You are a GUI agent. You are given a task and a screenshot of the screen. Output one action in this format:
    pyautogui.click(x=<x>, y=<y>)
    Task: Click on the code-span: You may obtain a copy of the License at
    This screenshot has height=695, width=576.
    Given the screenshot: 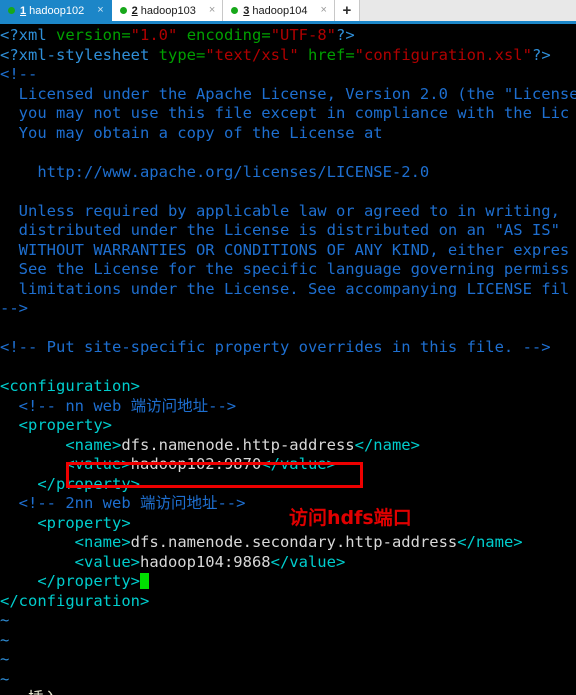 What is the action you would take?
    pyautogui.click(x=191, y=132)
    